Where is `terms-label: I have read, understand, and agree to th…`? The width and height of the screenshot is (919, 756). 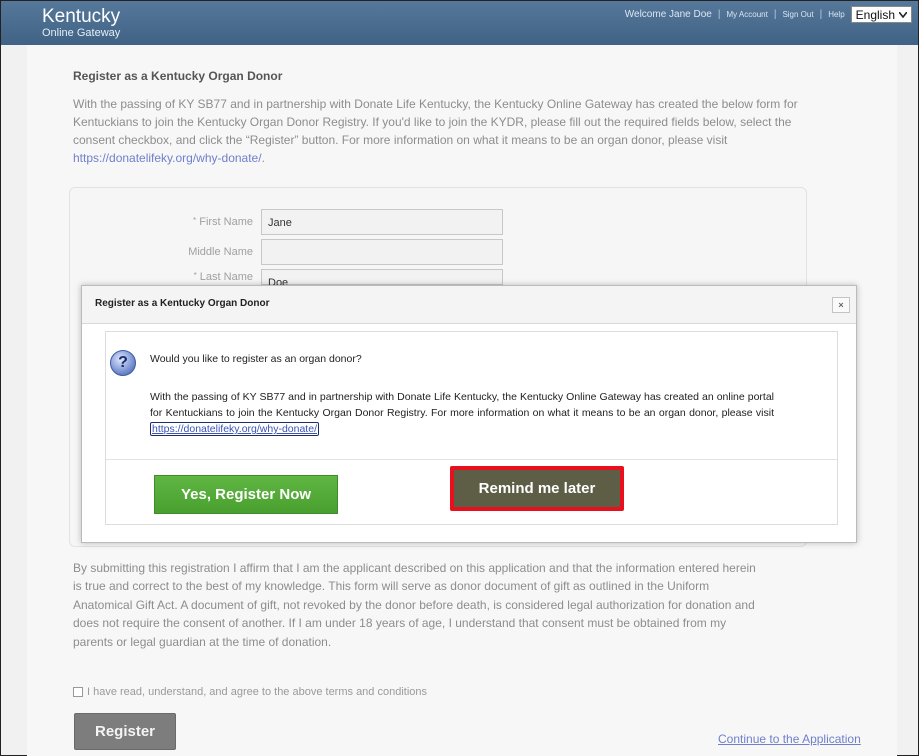
terms-label: I have read, understand, and agree to th… is located at coordinates (257, 692).